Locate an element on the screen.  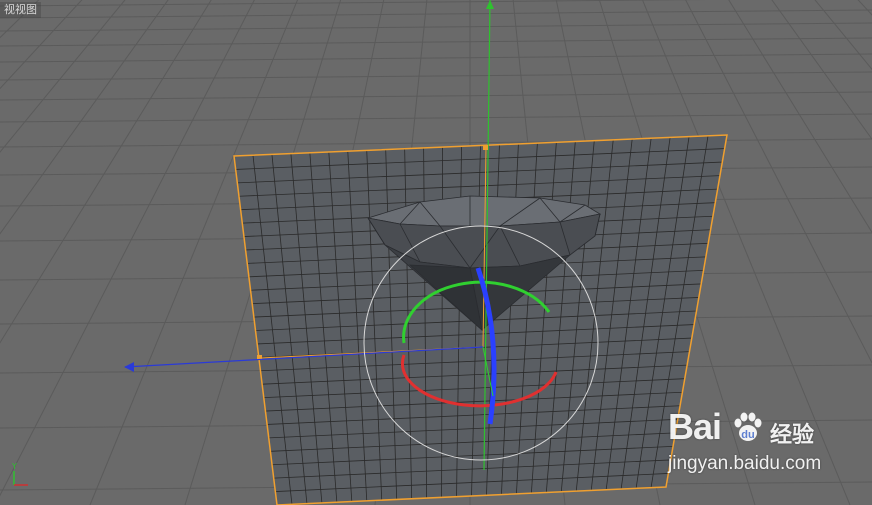
selection-handle-top is located at coordinates (485, 147).